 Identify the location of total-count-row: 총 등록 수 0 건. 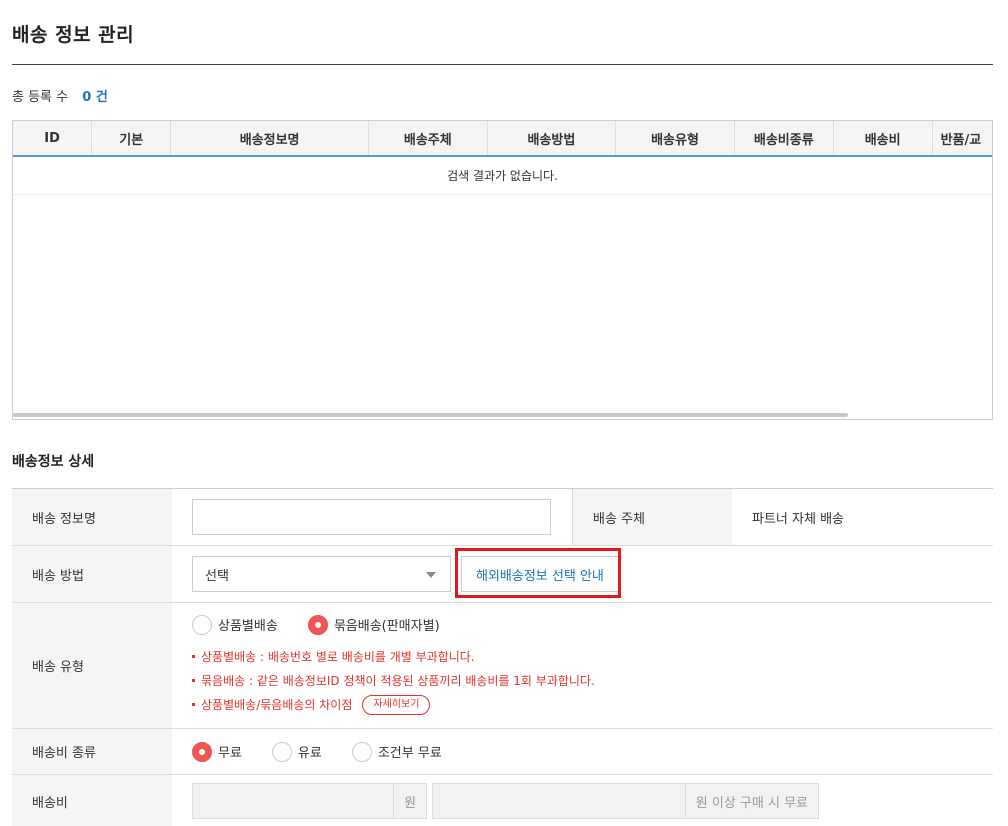
(60, 95).